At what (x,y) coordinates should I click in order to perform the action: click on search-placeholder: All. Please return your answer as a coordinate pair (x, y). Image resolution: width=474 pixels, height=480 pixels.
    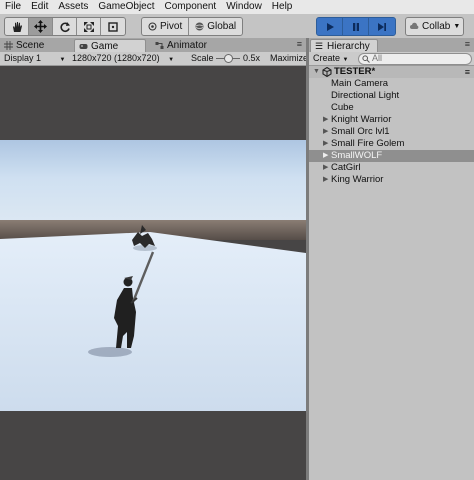
    Looking at the image, I should click on (377, 58).